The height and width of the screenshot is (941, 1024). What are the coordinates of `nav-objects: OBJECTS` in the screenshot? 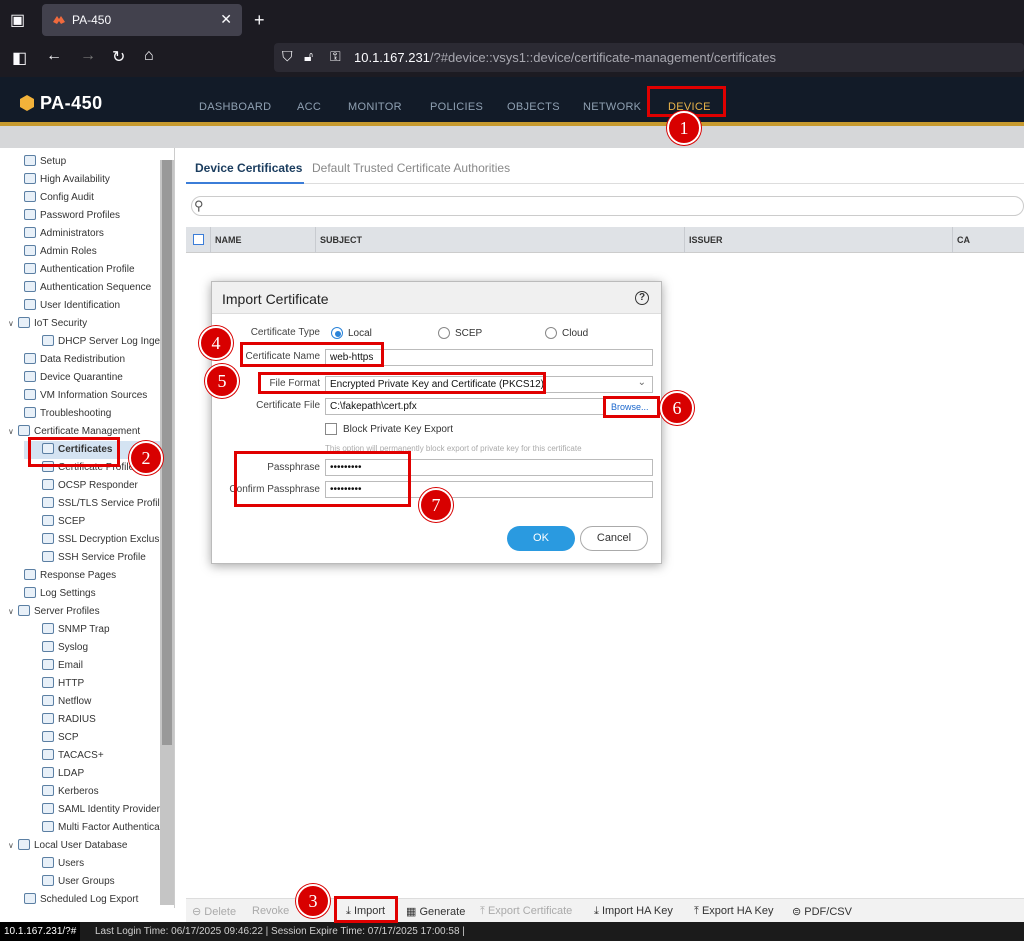 It's located at (533, 107).